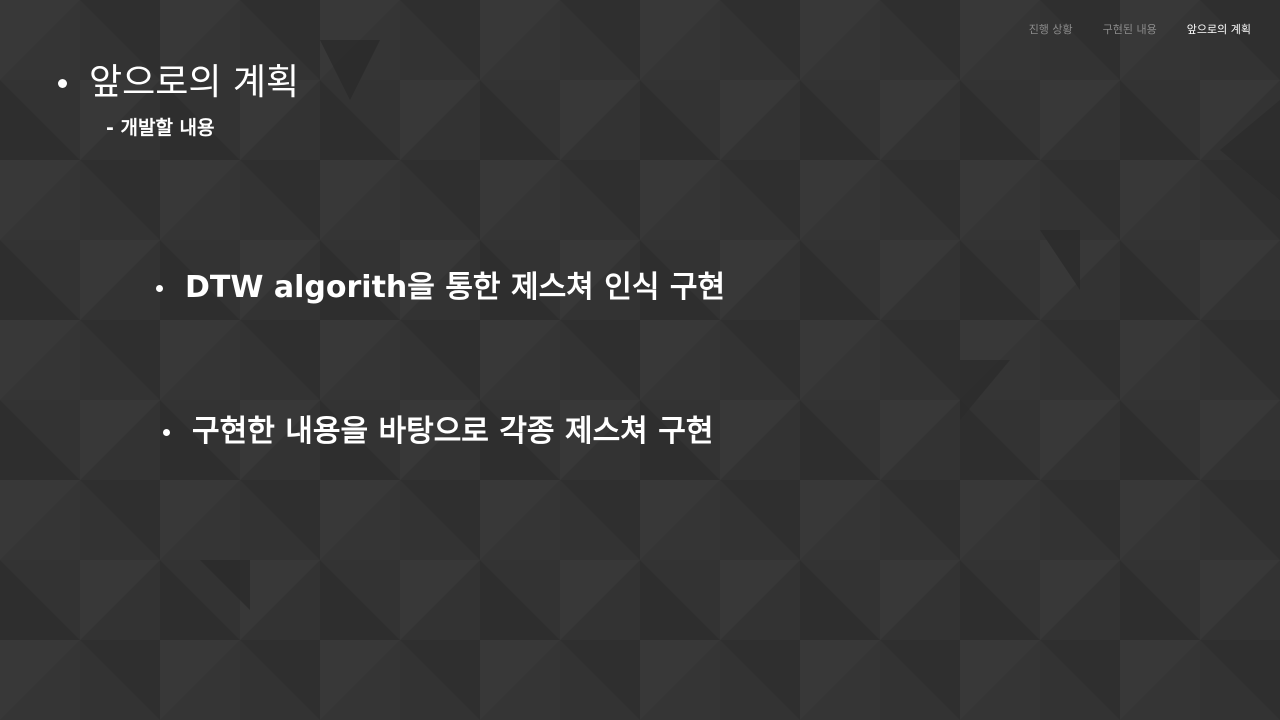 The width and height of the screenshot is (1280, 720). I want to click on nav-item-implemented: 구현된 내용, so click(1130, 29).